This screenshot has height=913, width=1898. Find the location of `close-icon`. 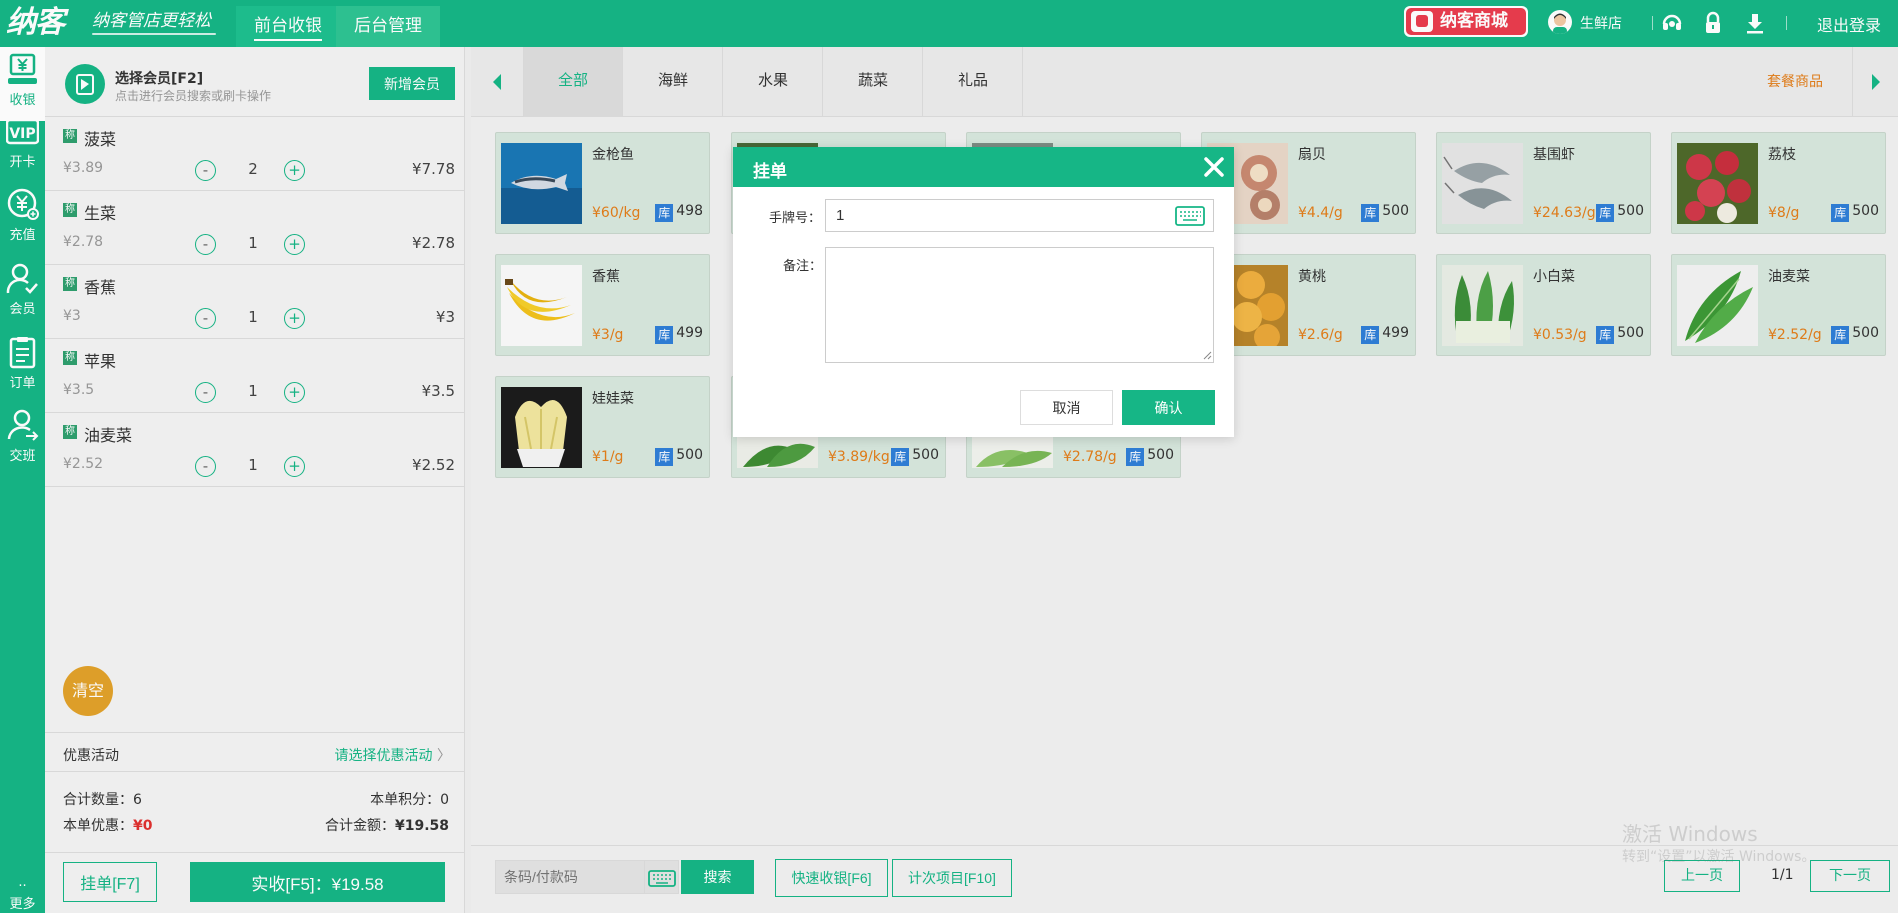

close-icon is located at coordinates (1214, 167).